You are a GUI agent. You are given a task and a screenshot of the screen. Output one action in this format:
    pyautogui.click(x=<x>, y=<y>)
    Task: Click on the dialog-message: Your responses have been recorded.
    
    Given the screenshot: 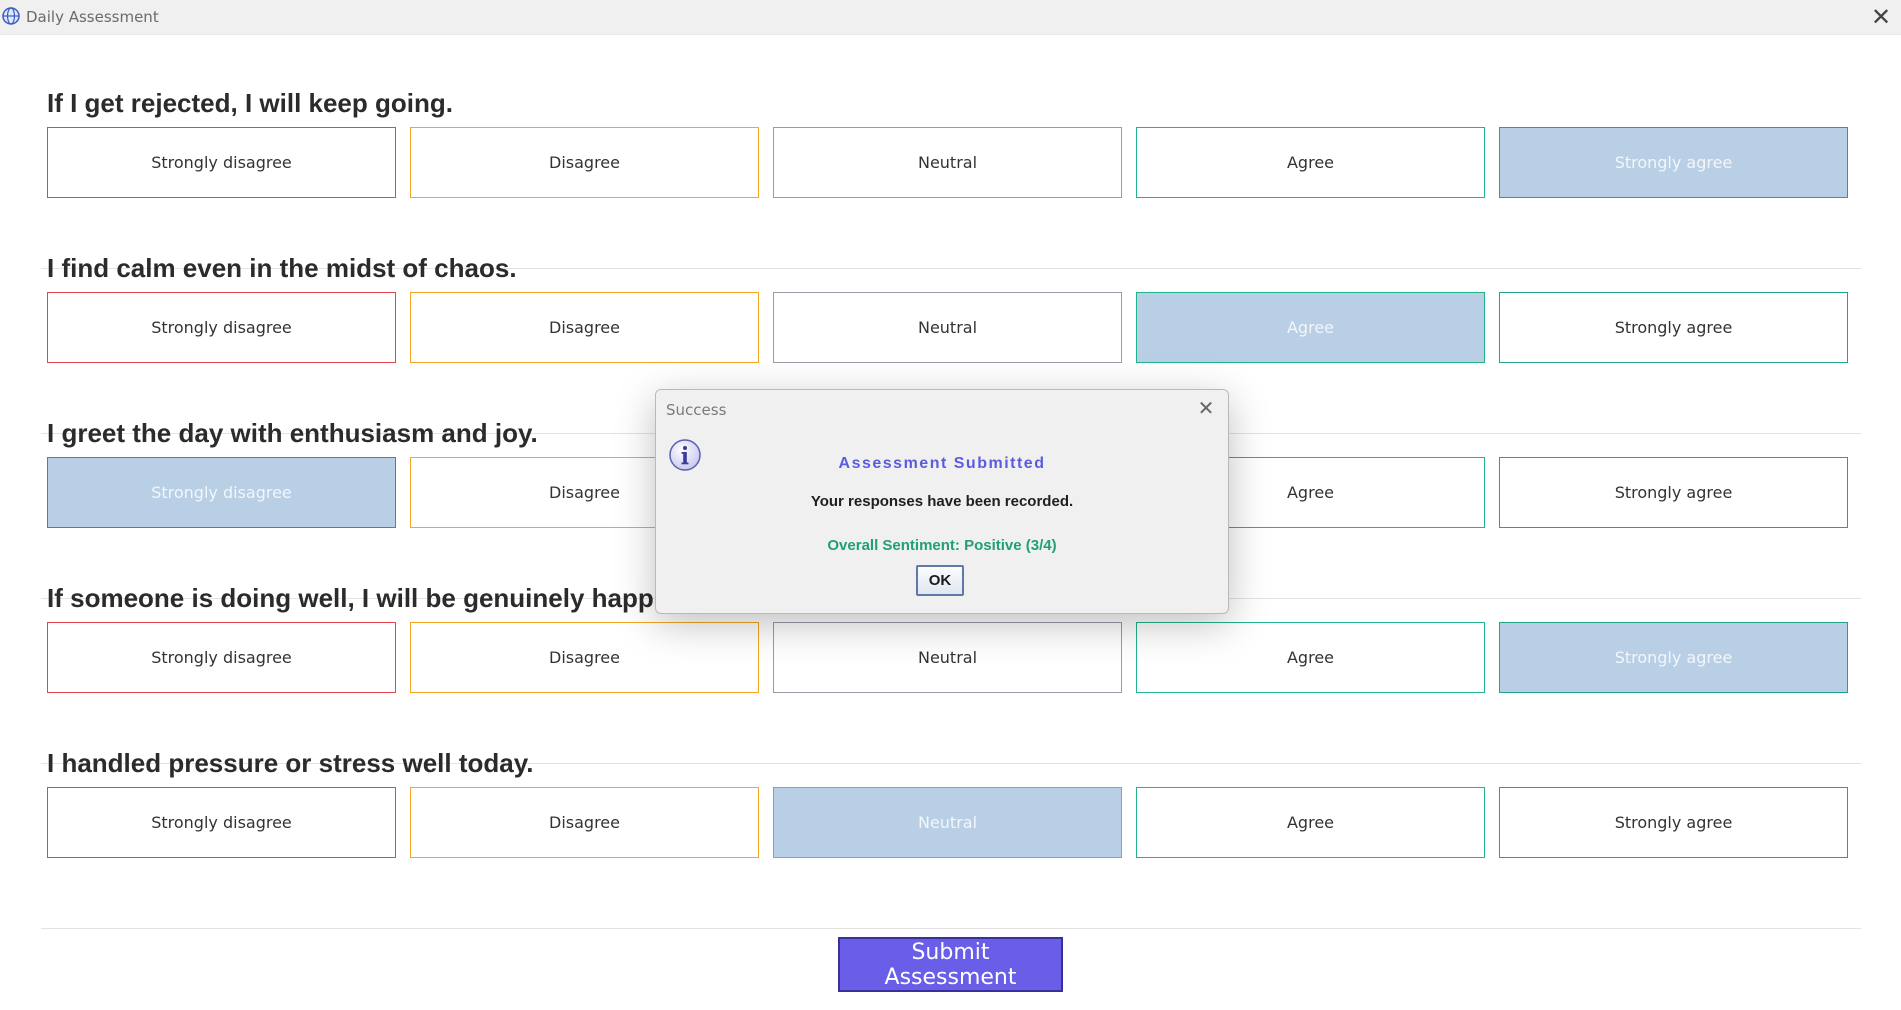 What is the action you would take?
    pyautogui.click(x=942, y=501)
    